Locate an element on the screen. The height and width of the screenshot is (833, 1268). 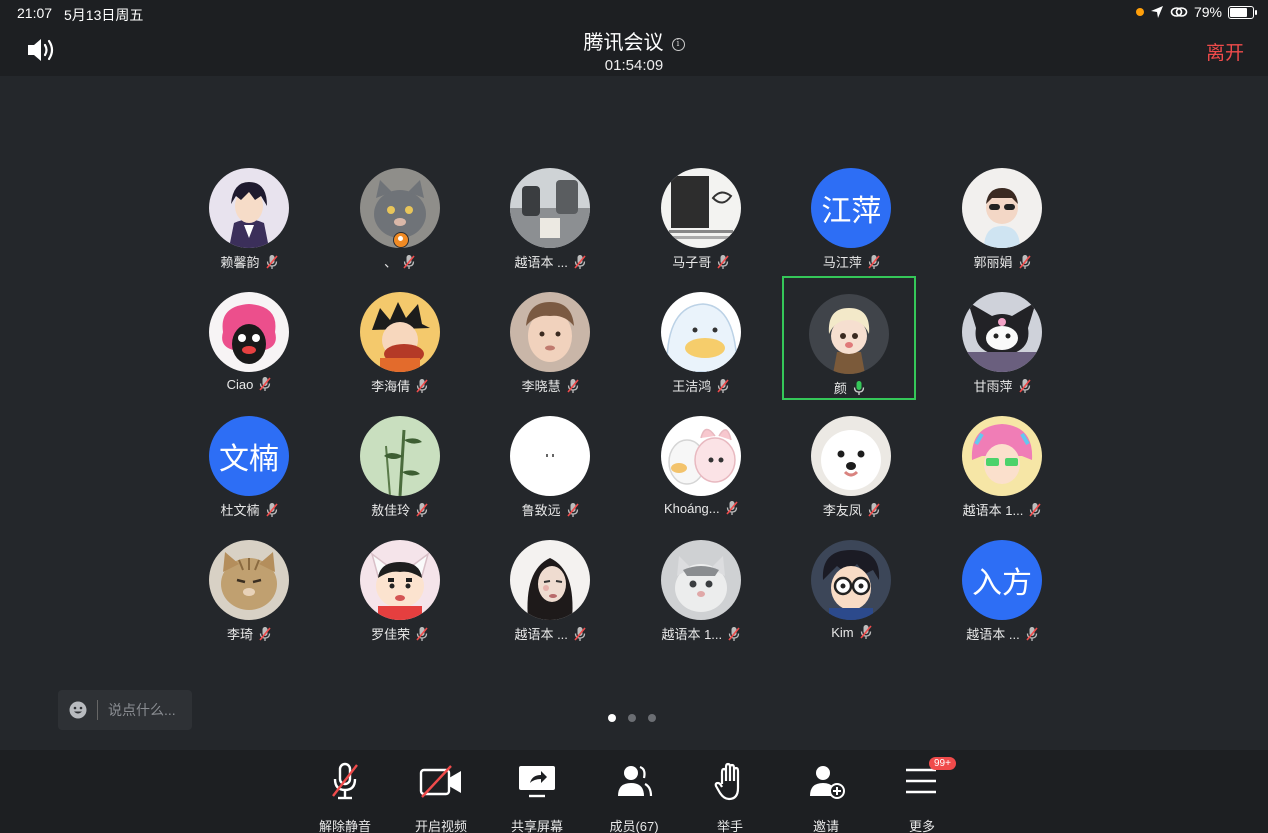
meeting-header: 腾讯会议 i 01:54:09 离开 is located at coordinates (634, 50).